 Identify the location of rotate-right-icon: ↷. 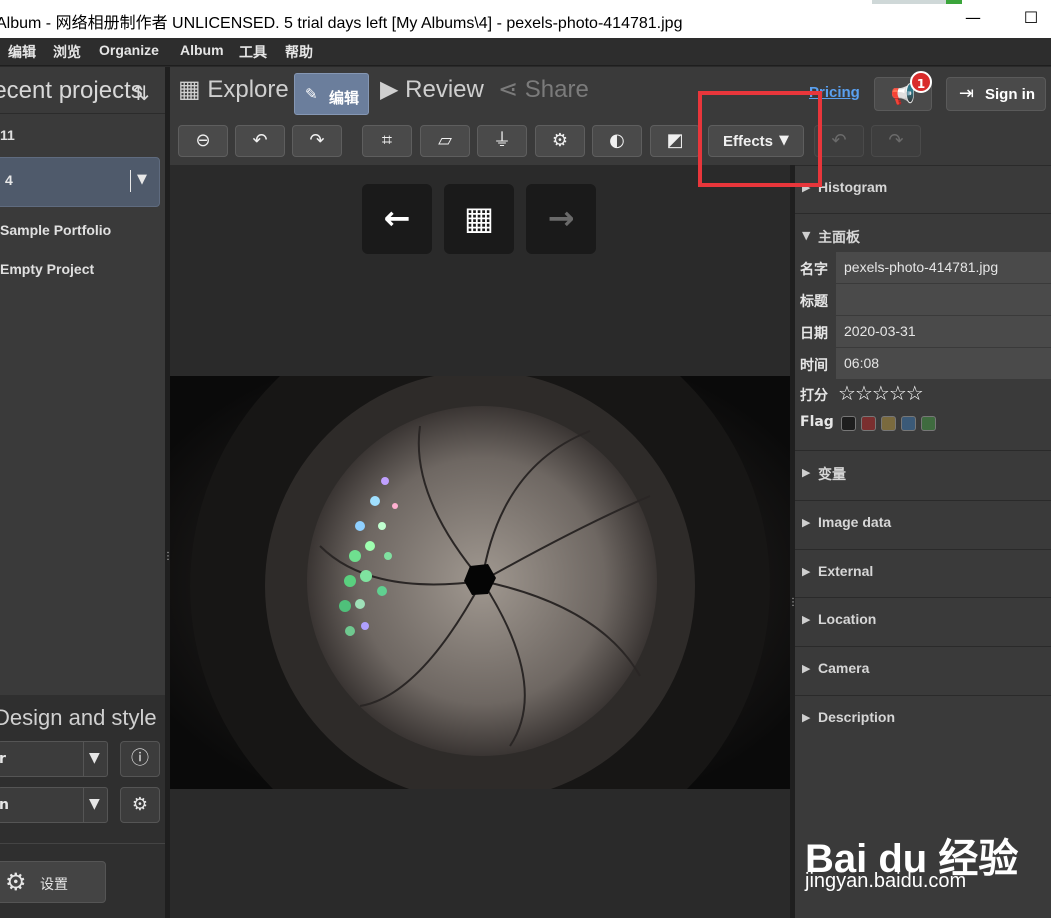
(317, 140).